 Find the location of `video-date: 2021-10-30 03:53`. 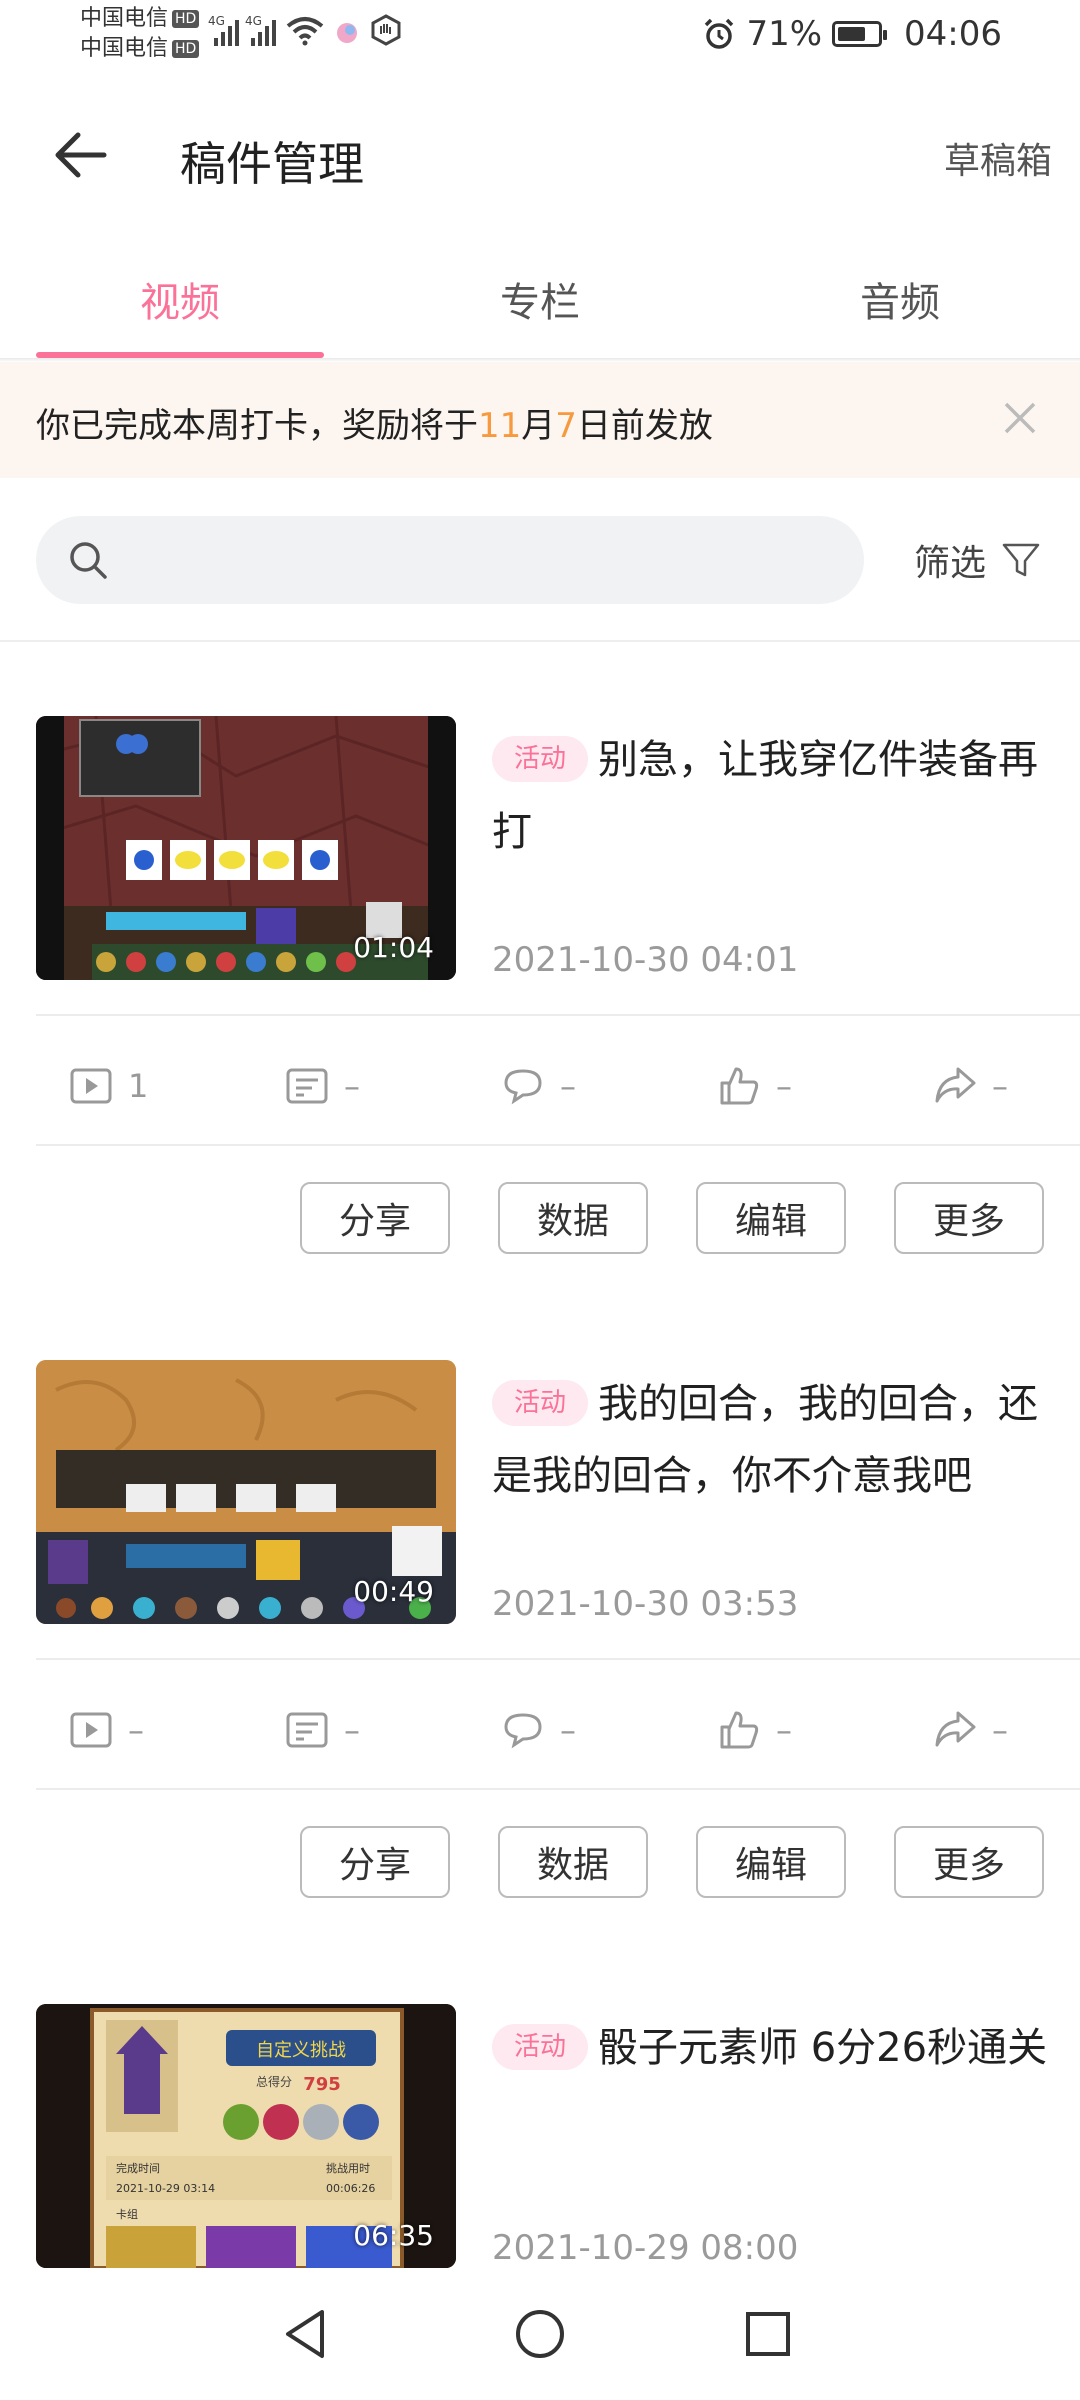

video-date: 2021-10-30 03:53 is located at coordinates (645, 1604).